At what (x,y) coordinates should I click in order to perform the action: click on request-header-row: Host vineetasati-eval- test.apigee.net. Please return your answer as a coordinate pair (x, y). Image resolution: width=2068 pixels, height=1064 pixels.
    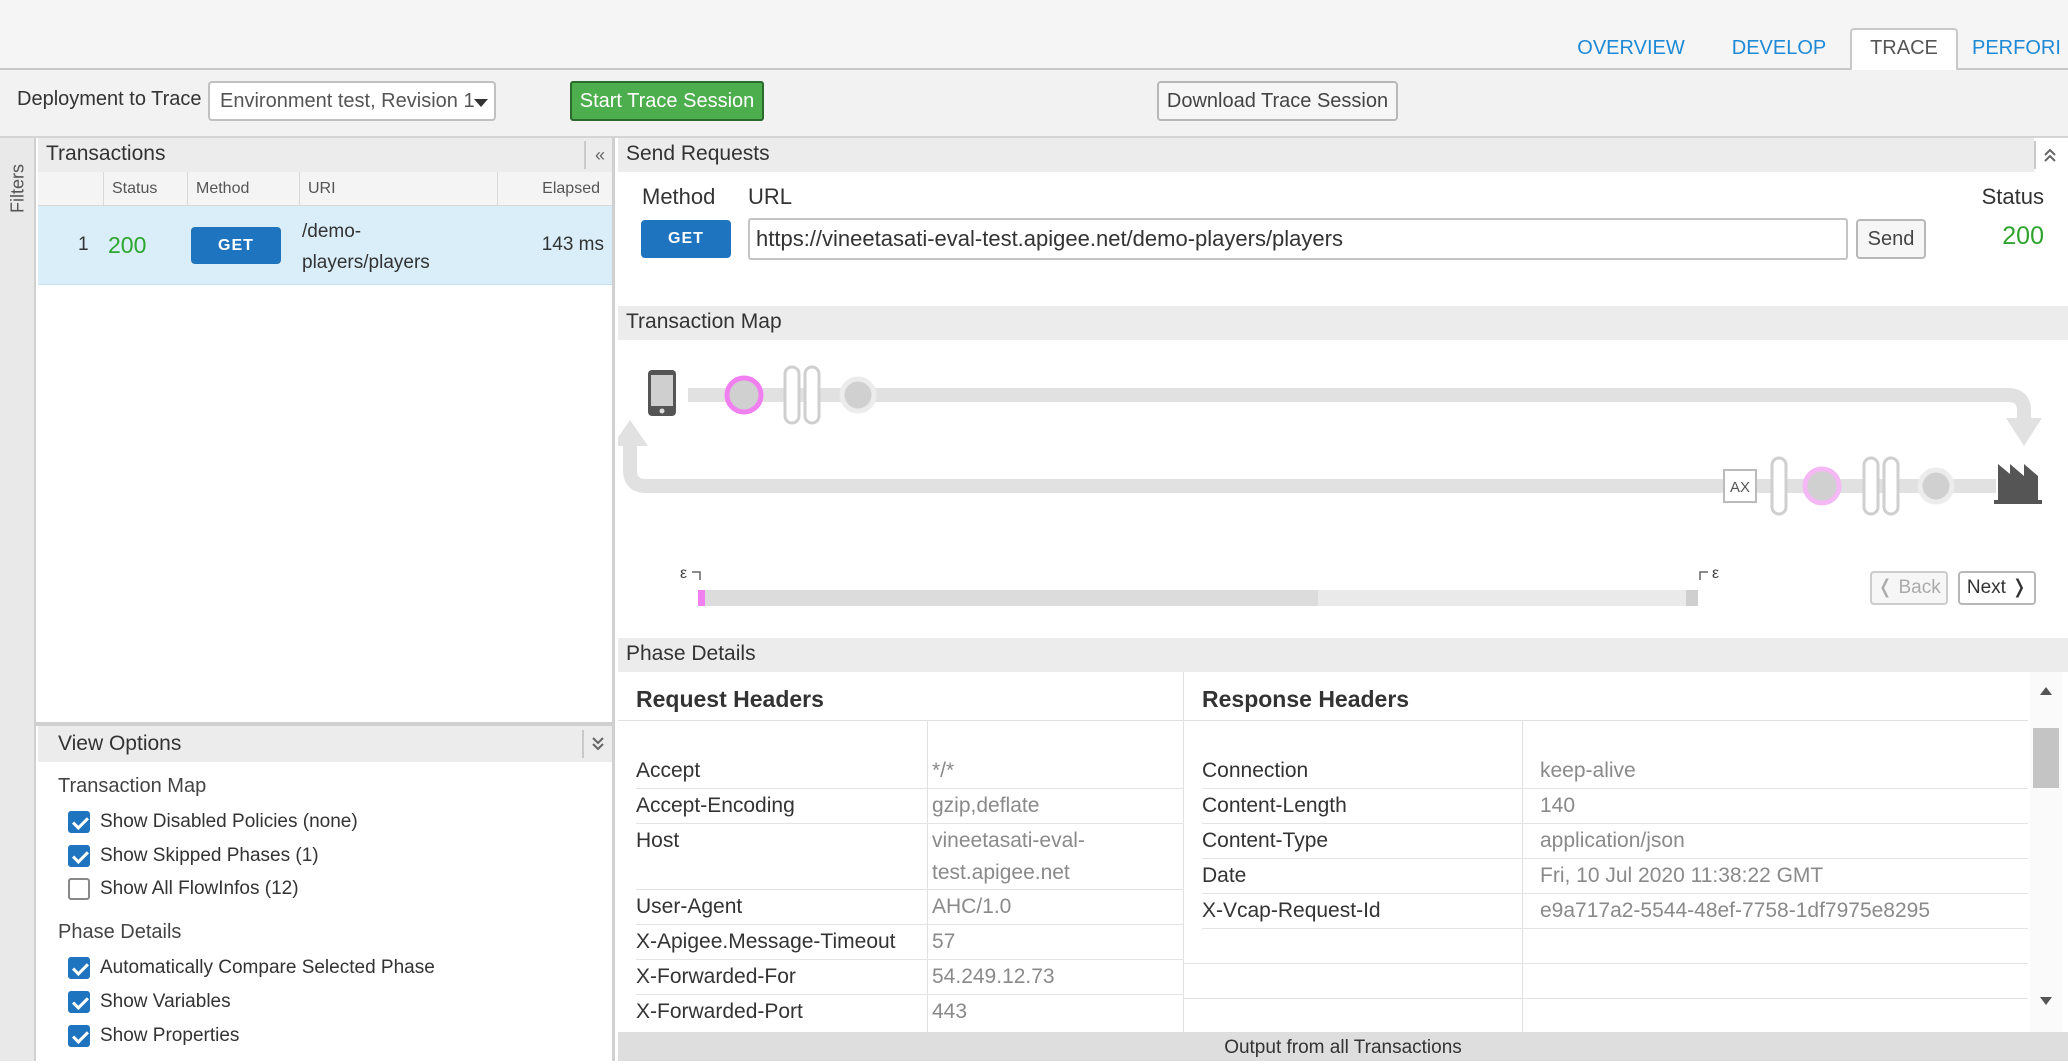
    Looking at the image, I should click on (910, 857).